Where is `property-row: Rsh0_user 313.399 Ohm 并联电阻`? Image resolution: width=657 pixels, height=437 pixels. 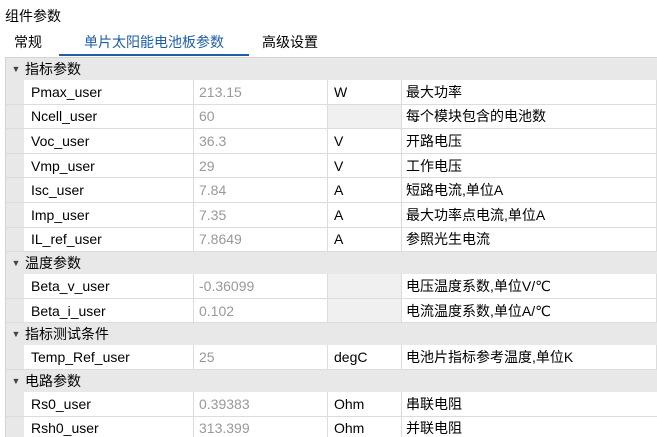 property-row: Rsh0_user 313.399 Ohm 并联电阻 is located at coordinates (331, 426).